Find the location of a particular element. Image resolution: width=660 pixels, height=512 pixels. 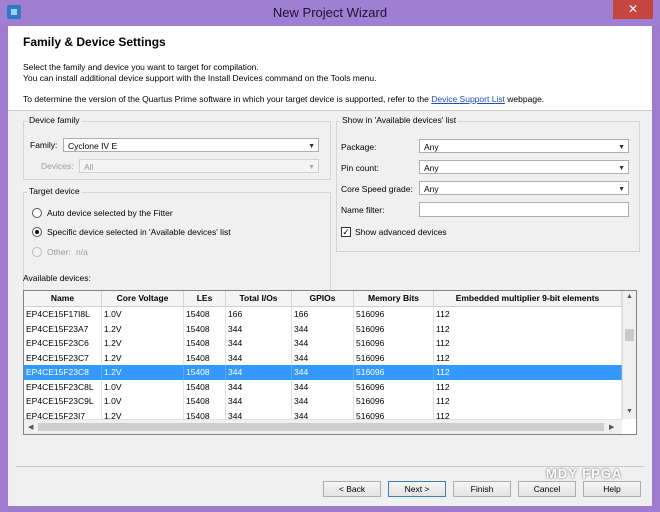

table-row: EP4CE15F23C8L 1.0V 15408 344 344 516096 112 is located at coordinates (323, 386).